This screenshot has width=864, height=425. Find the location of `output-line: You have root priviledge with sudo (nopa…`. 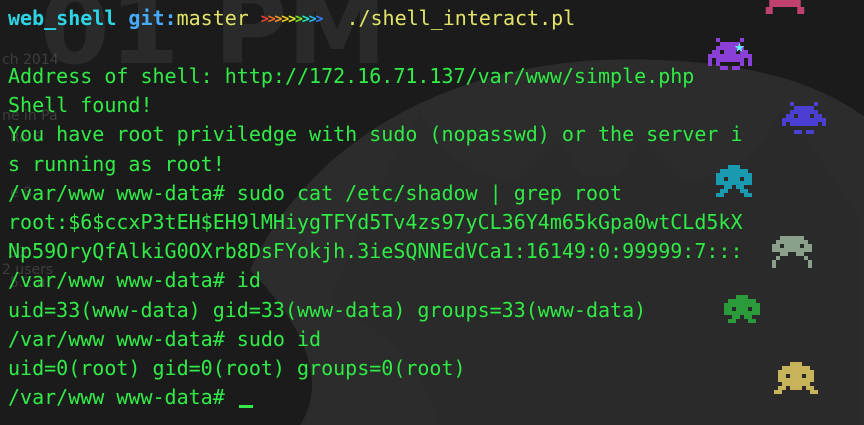

output-line: You have root priviledge with sudo (nopa… is located at coordinates (375, 134).